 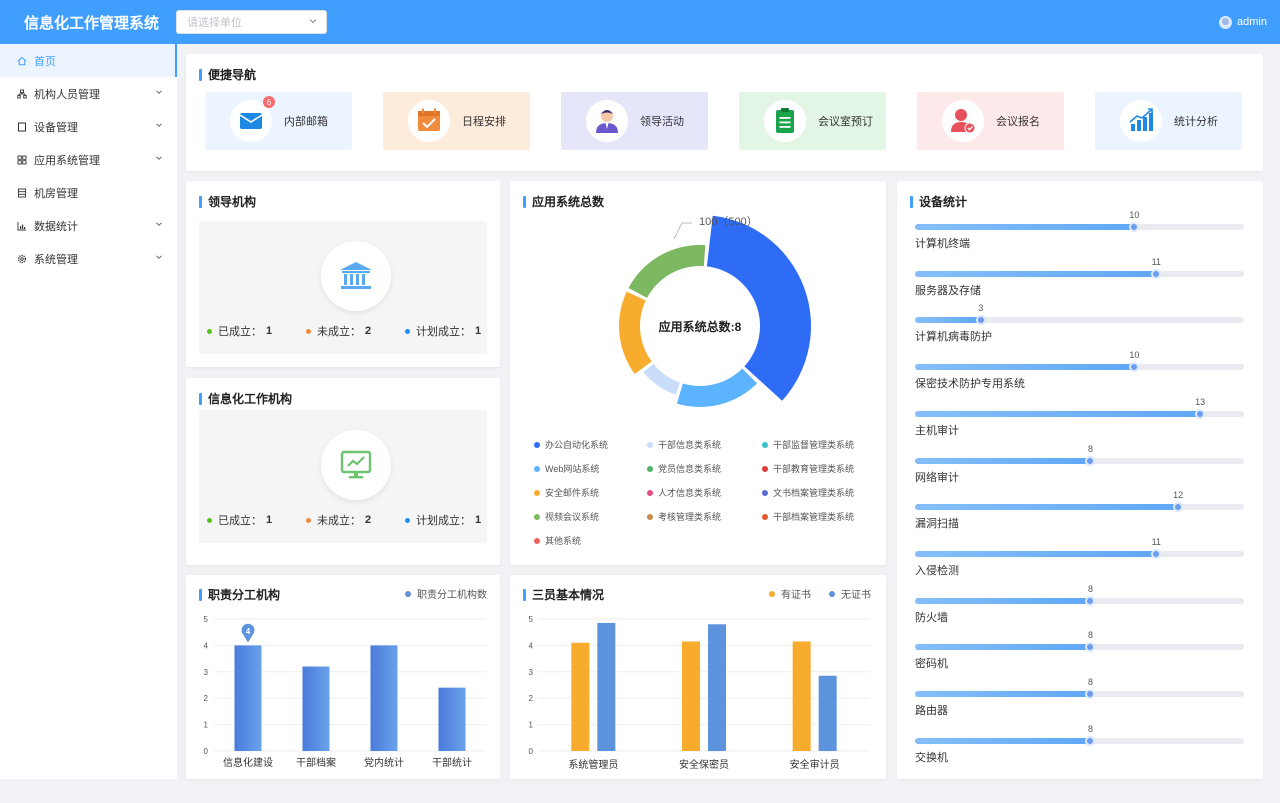 What do you see at coordinates (278, 121) in the screenshot?
I see `quick-nav-item: 6 内部邮箱` at bounding box center [278, 121].